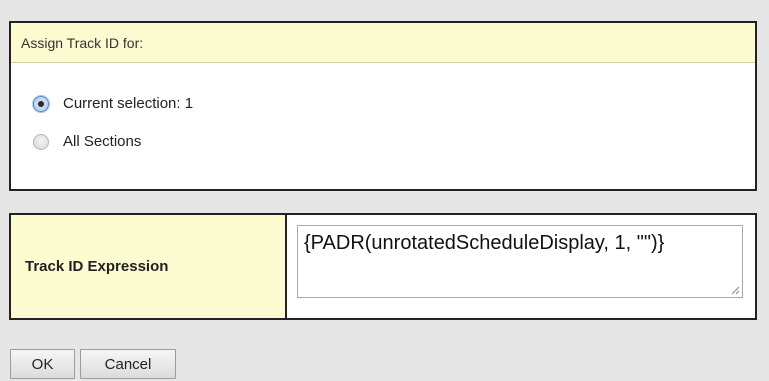  Describe the element at coordinates (82, 42) in the screenshot. I see `assign-track-id-header-label: Assign Track ID for:` at that location.